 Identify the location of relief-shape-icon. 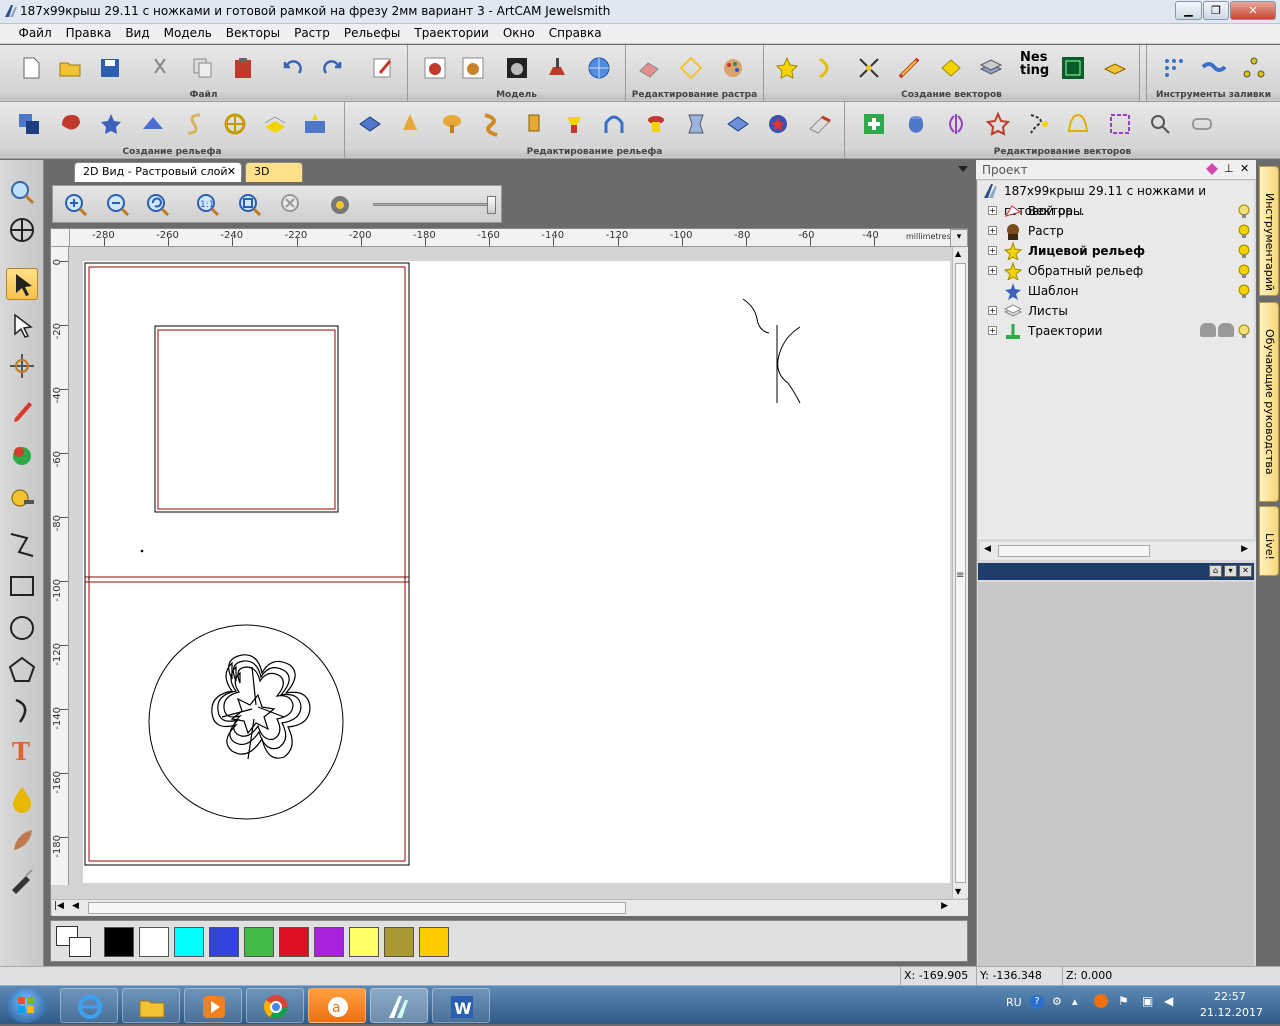
(71, 124).